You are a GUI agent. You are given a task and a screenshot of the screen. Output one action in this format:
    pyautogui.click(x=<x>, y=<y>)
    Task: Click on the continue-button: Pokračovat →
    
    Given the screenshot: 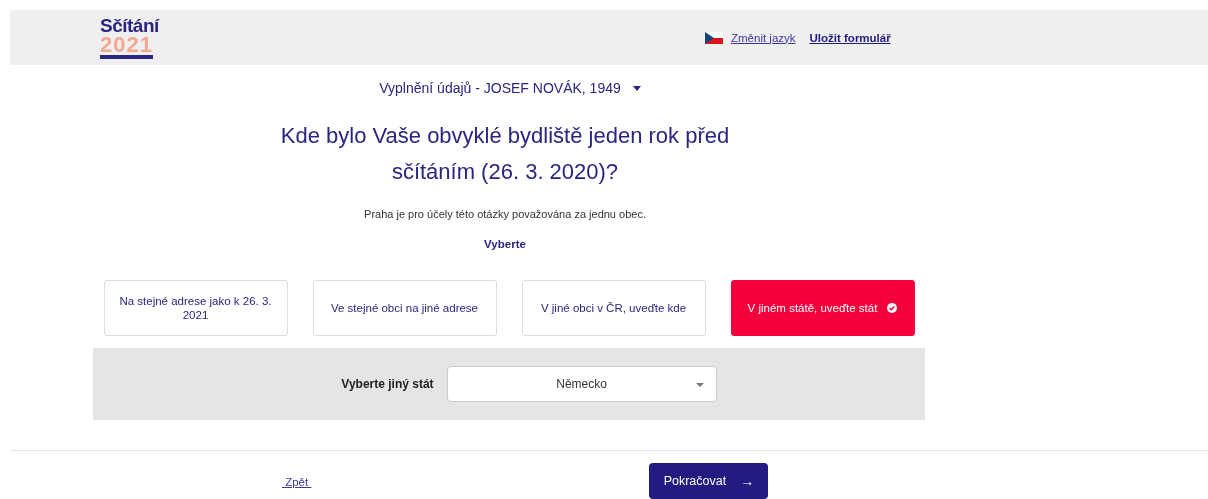 What is the action you would take?
    pyautogui.click(x=709, y=481)
    